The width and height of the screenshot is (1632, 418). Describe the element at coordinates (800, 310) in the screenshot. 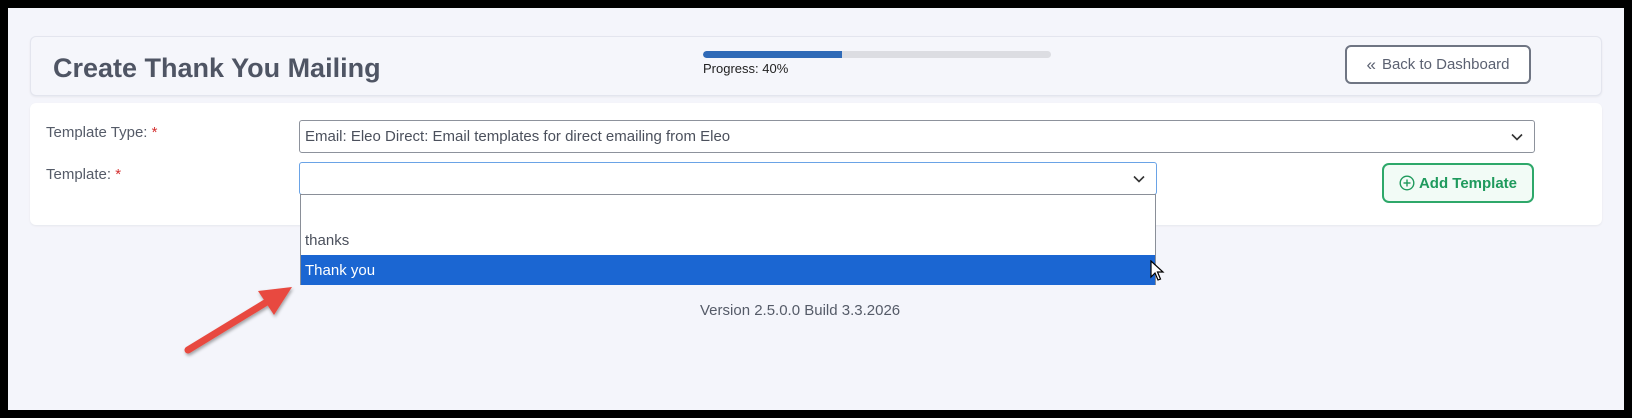

I see `footer-version: Version 2.5.0.0 Build 3.3.2026` at that location.